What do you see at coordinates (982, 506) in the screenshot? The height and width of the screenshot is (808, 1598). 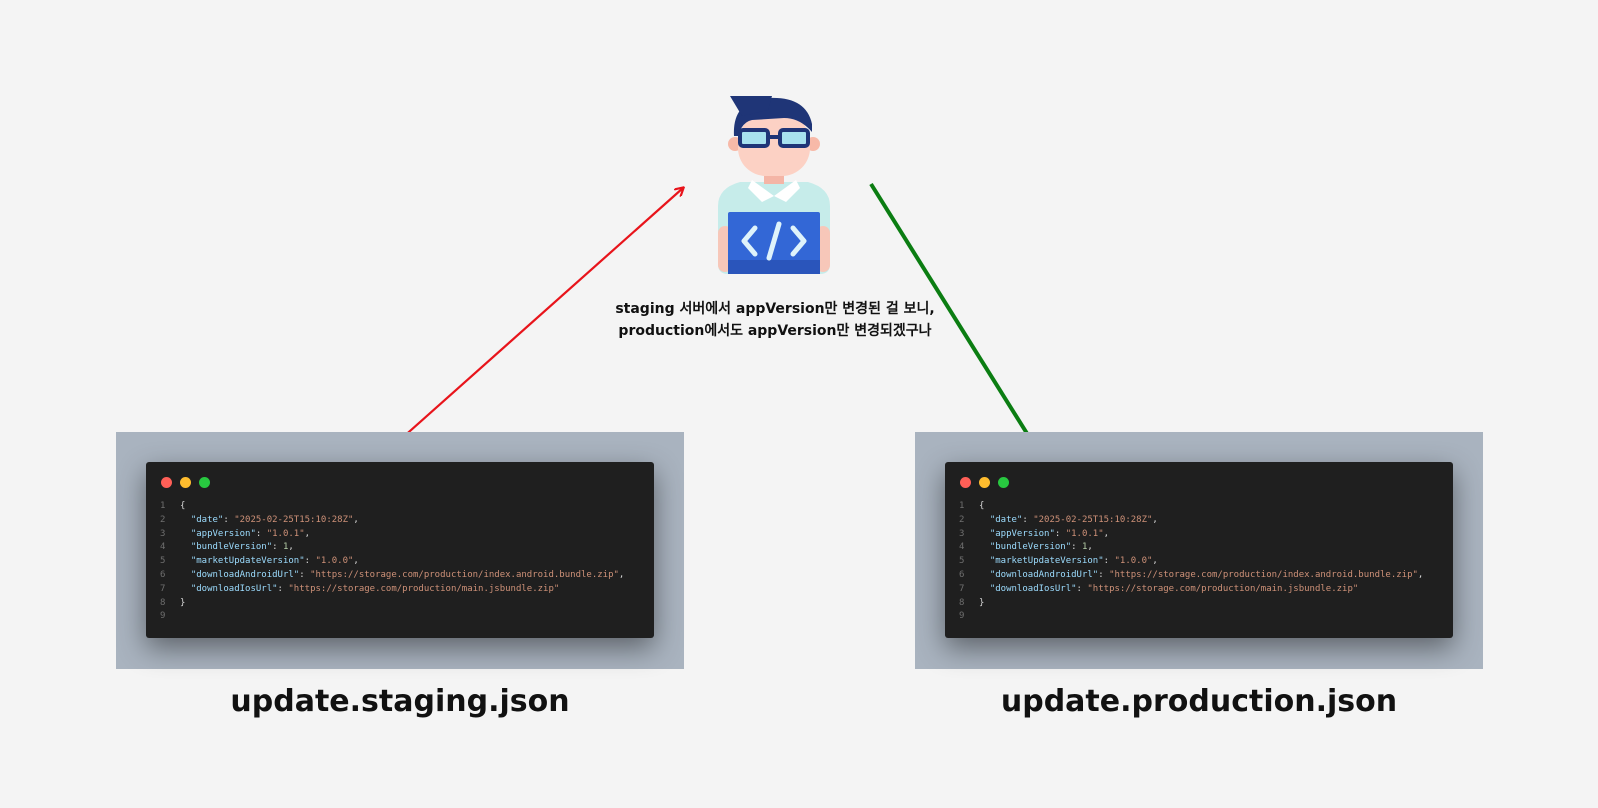 I see `code-brace: {` at bounding box center [982, 506].